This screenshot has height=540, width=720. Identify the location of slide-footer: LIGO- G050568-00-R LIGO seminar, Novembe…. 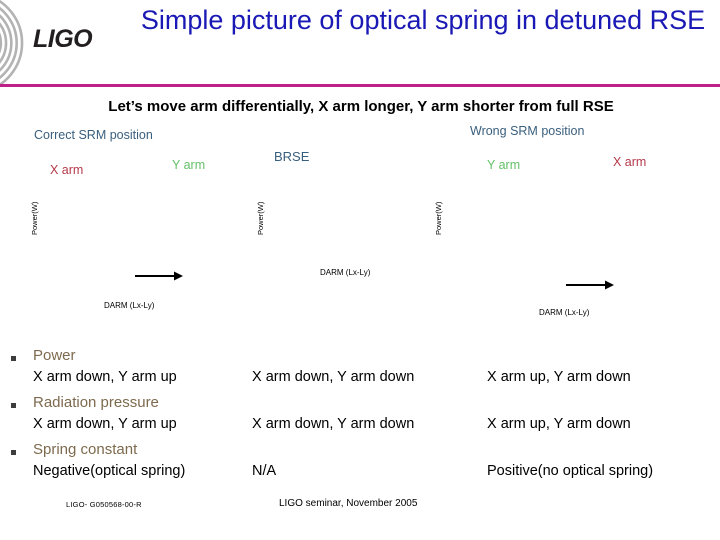
(360, 510).